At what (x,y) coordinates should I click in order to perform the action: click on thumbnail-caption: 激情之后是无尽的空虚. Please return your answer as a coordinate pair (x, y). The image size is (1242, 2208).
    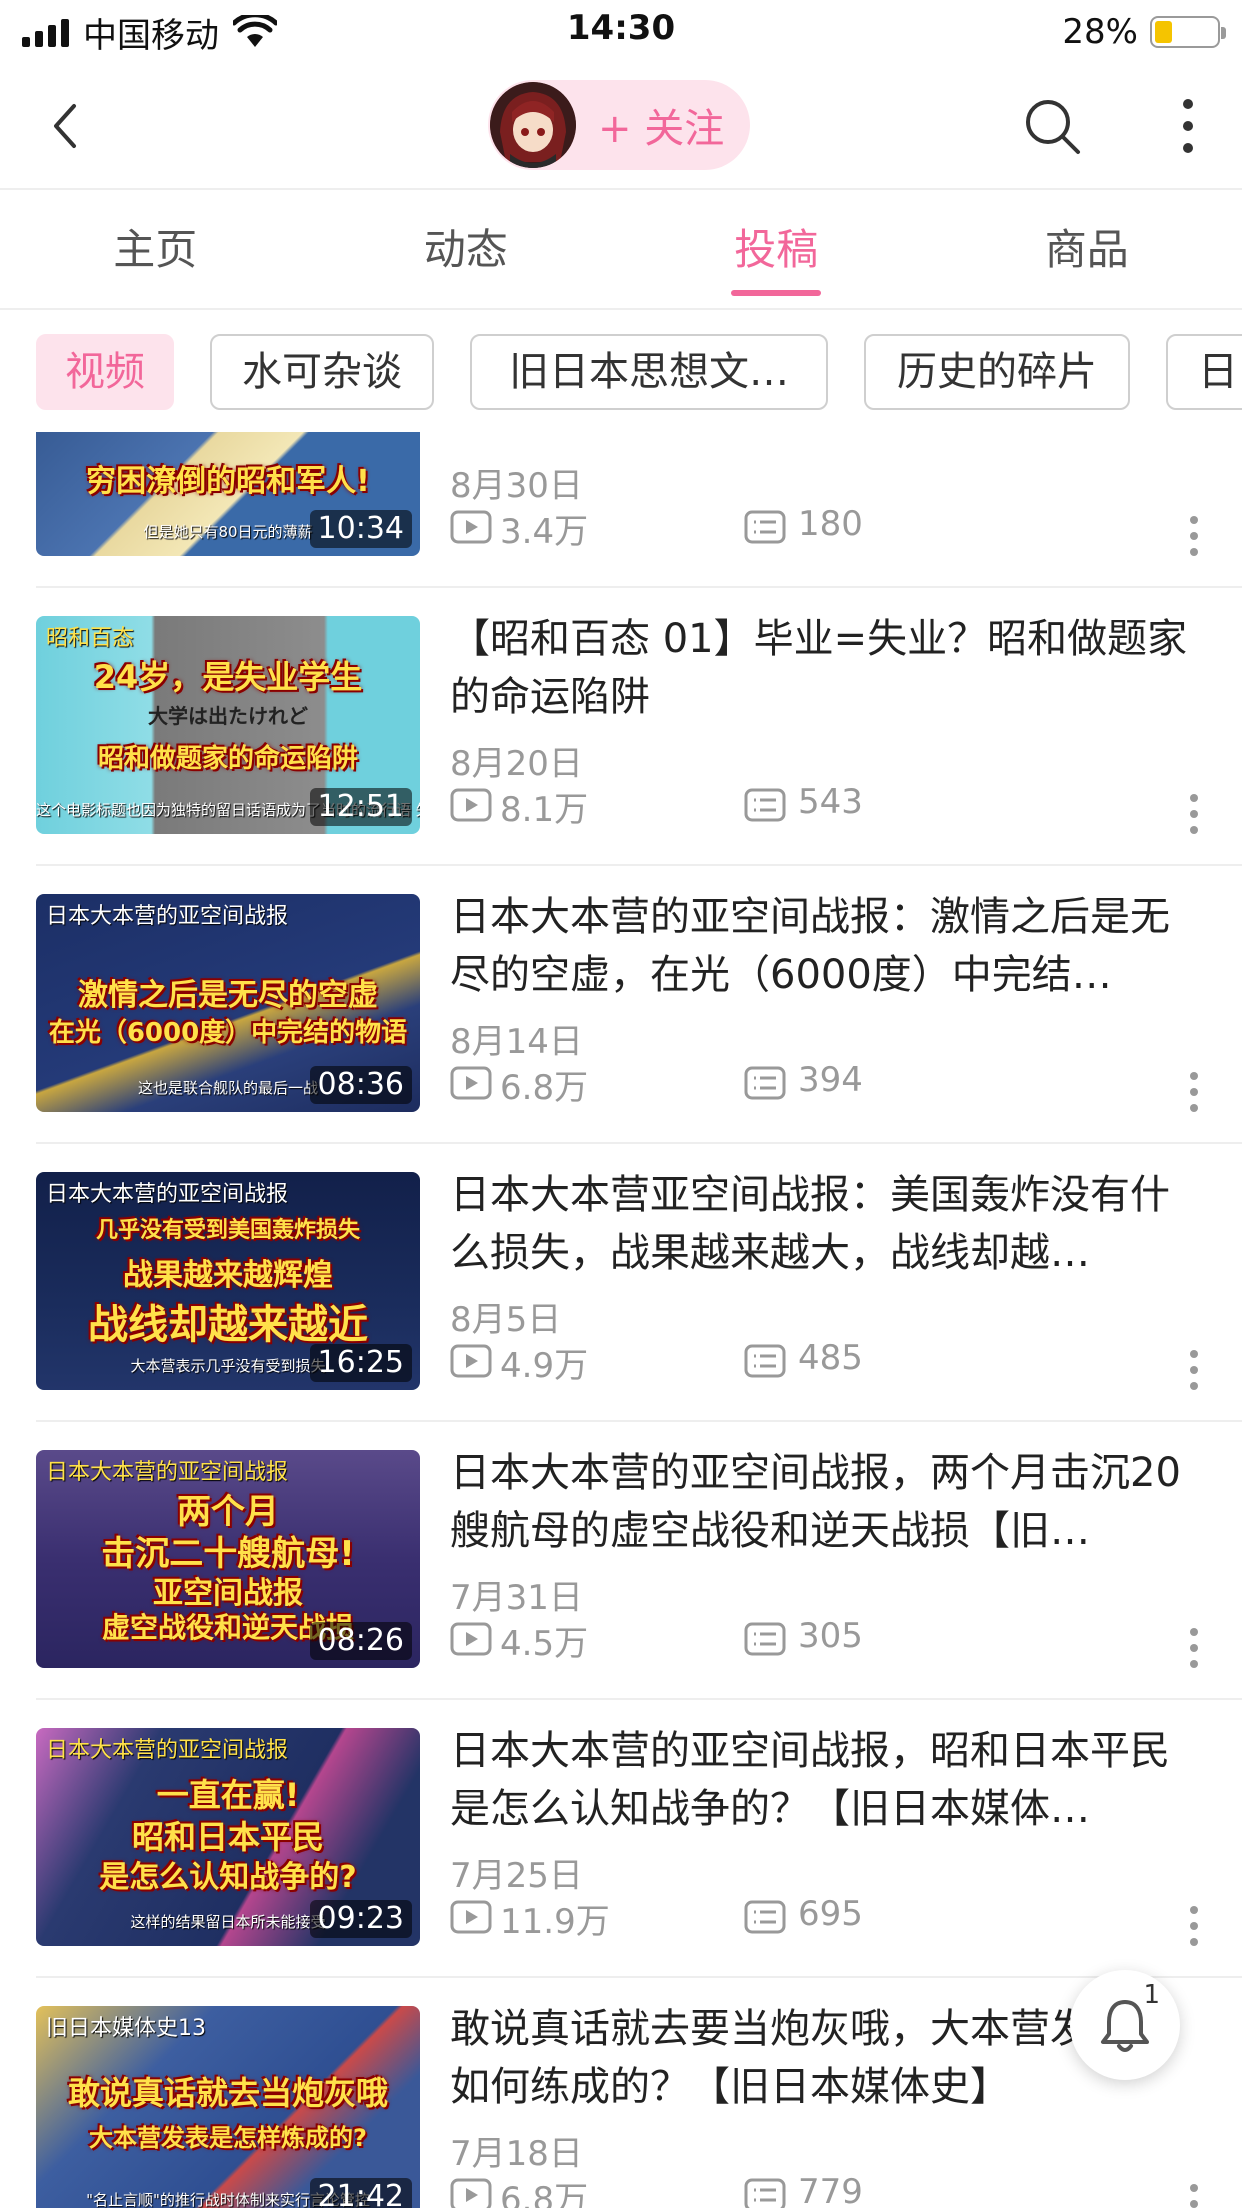
    Looking at the image, I should click on (228, 995).